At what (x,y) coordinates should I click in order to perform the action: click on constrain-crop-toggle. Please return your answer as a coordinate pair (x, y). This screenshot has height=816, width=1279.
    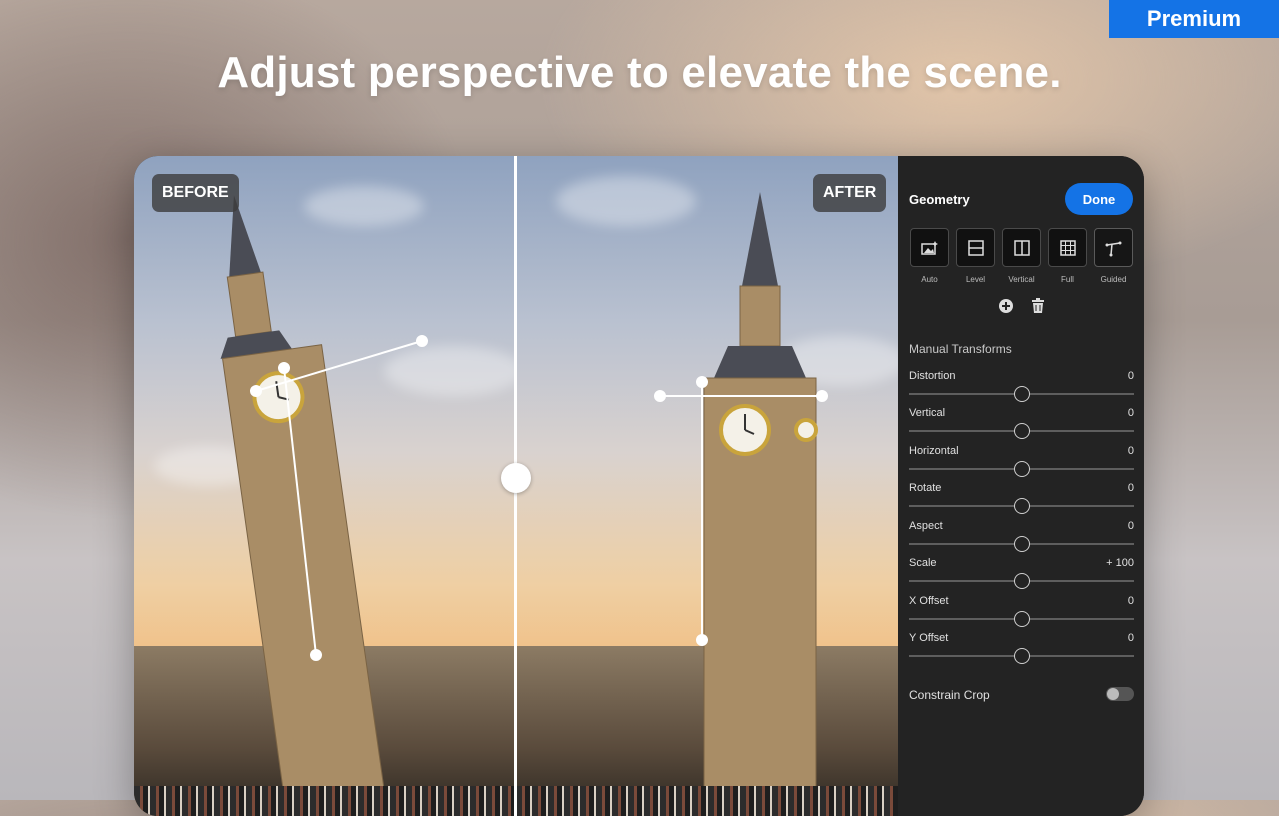
    Looking at the image, I should click on (1120, 694).